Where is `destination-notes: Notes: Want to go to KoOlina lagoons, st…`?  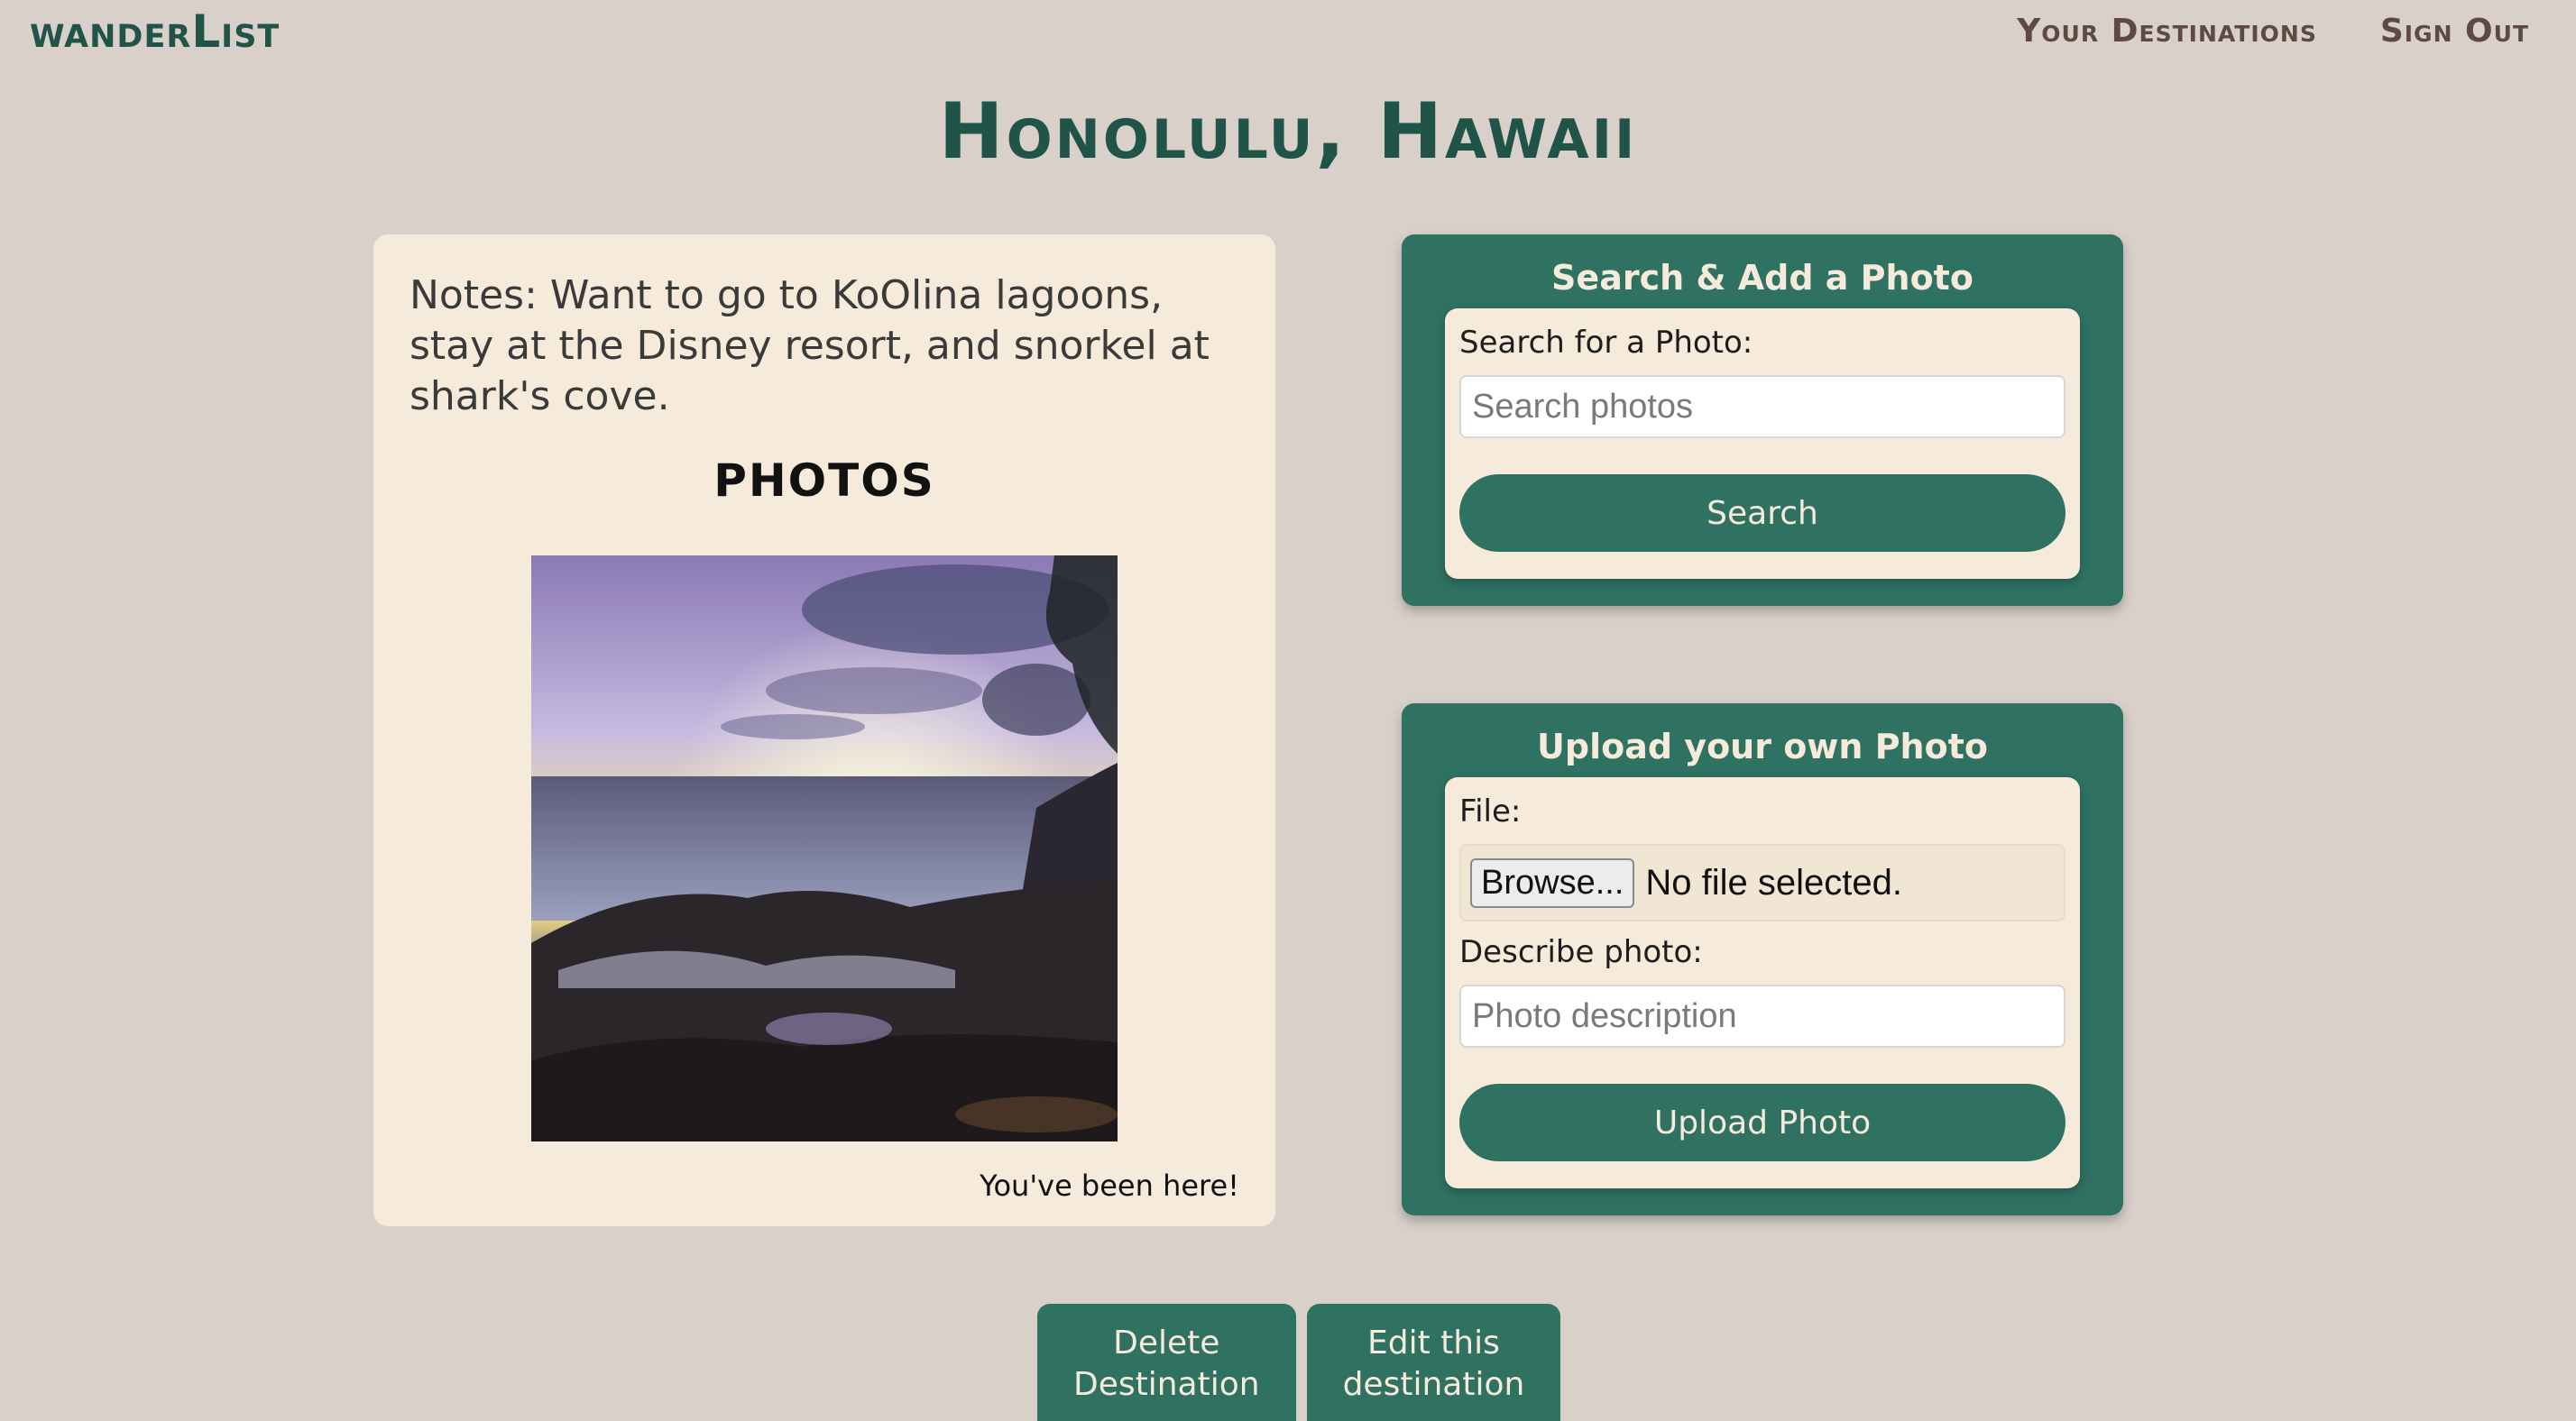 destination-notes: Notes: Want to go to KoOlina lagoons, st… is located at coordinates (809, 345).